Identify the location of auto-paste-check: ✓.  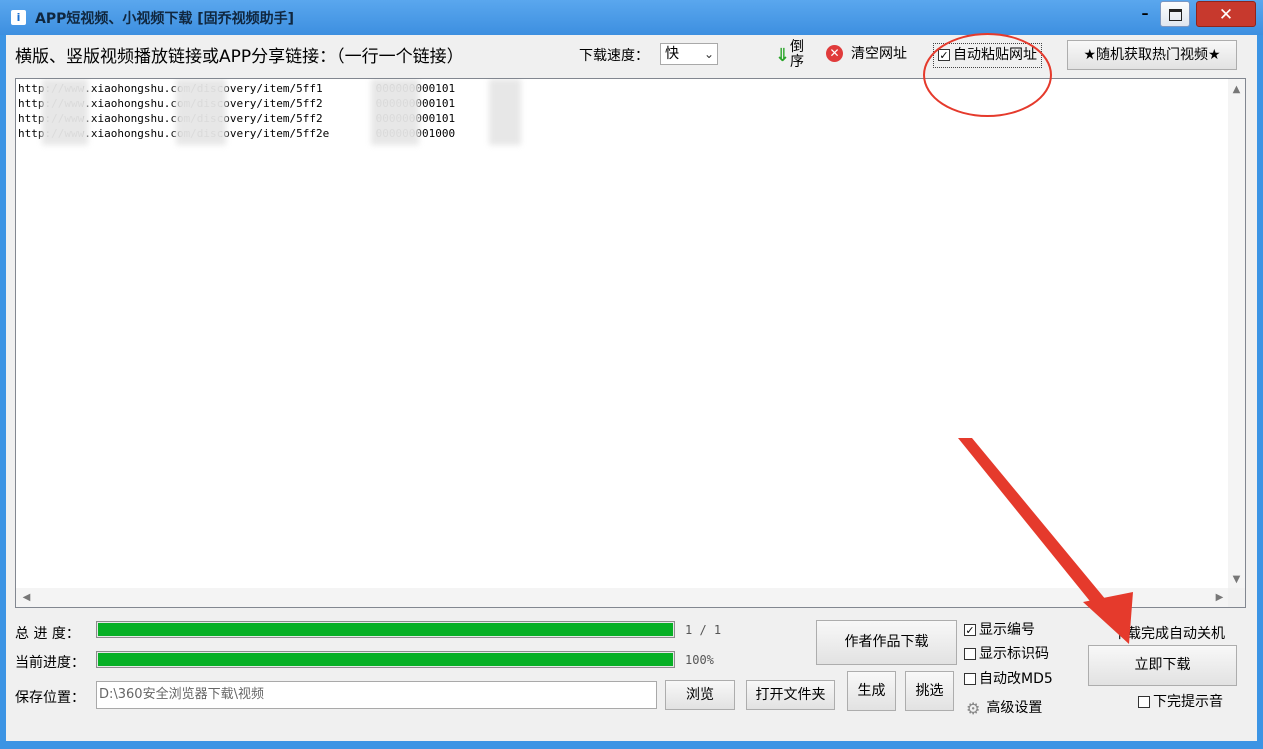
(944, 55).